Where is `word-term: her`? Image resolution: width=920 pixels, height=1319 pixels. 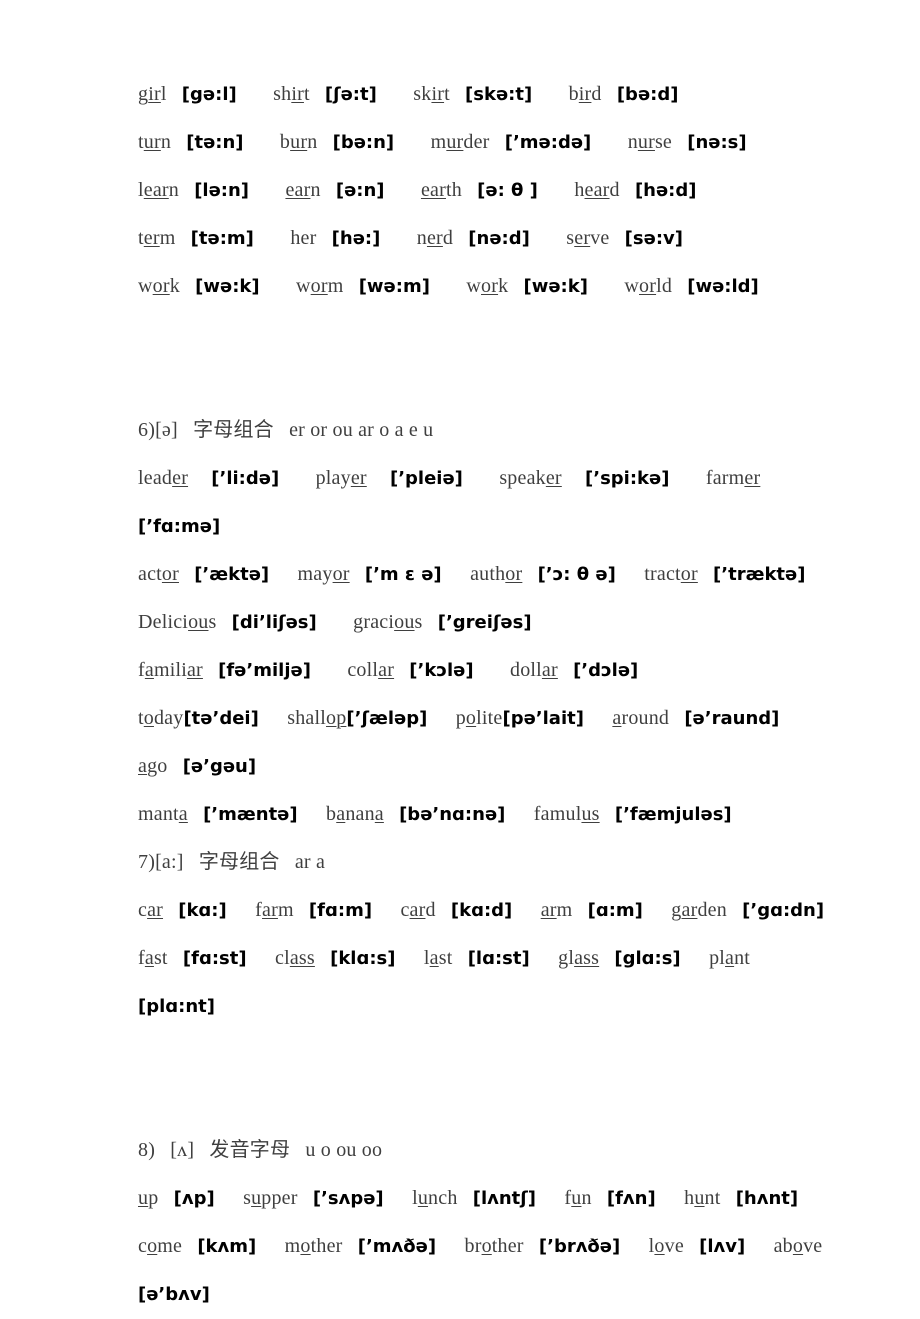 word-term: her is located at coordinates (303, 238).